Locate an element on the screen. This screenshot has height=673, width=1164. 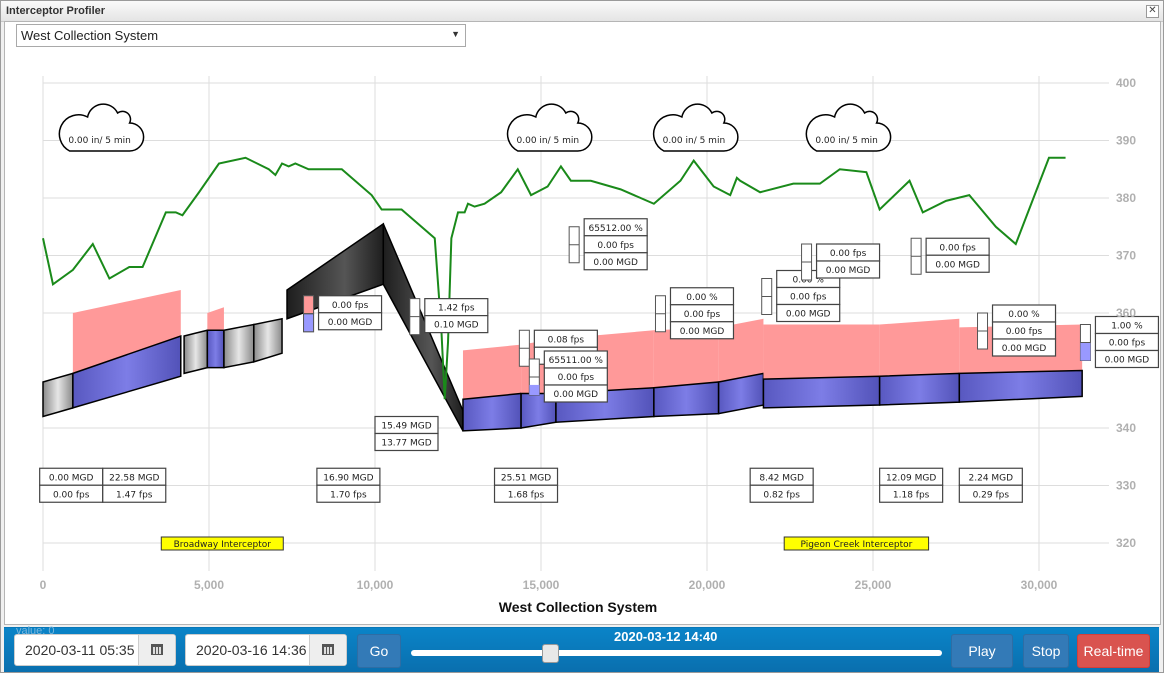
label-value: 13.77 MGD is located at coordinates (406, 444).